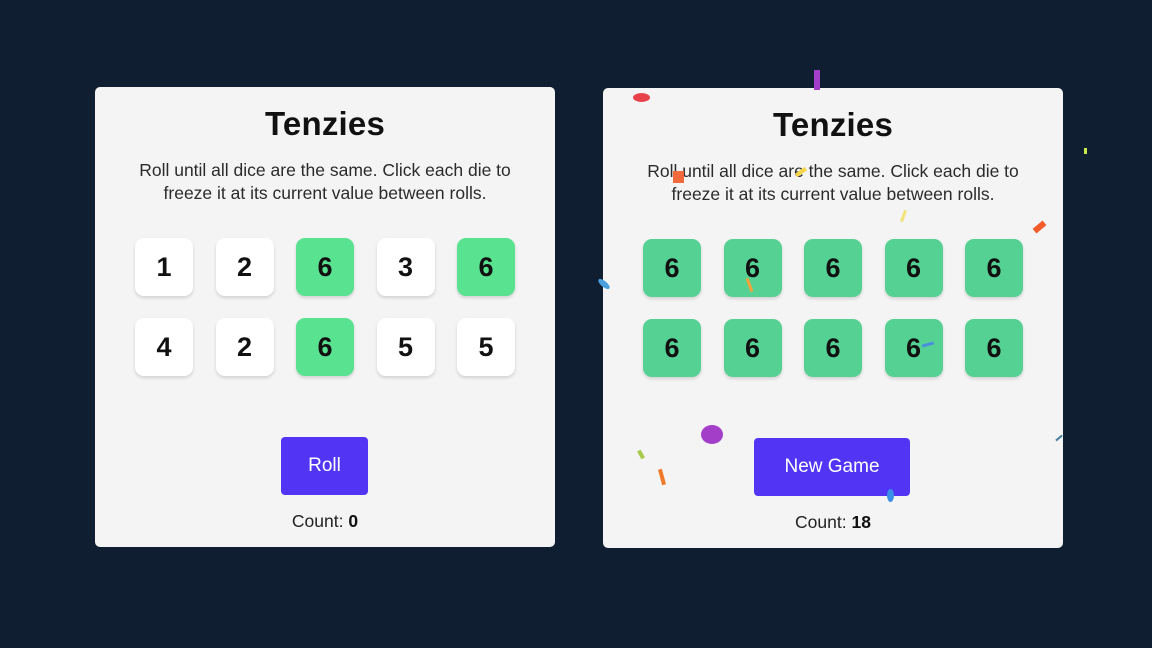  What do you see at coordinates (164, 267) in the screenshot?
I see `die: 1` at bounding box center [164, 267].